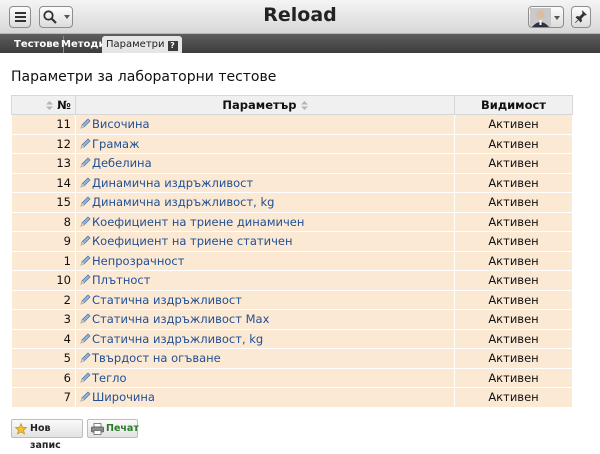  I want to click on tab-bar: Тестове Методи Параметри?, so click(300, 43).